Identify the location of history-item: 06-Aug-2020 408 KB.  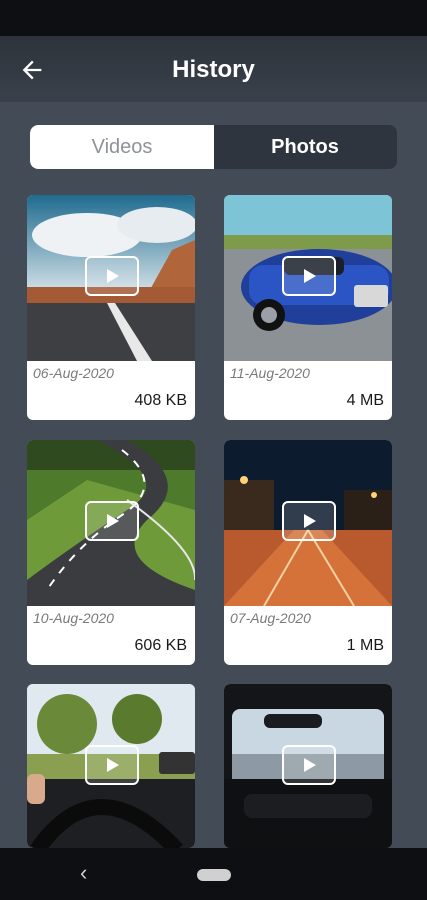
(111, 307).